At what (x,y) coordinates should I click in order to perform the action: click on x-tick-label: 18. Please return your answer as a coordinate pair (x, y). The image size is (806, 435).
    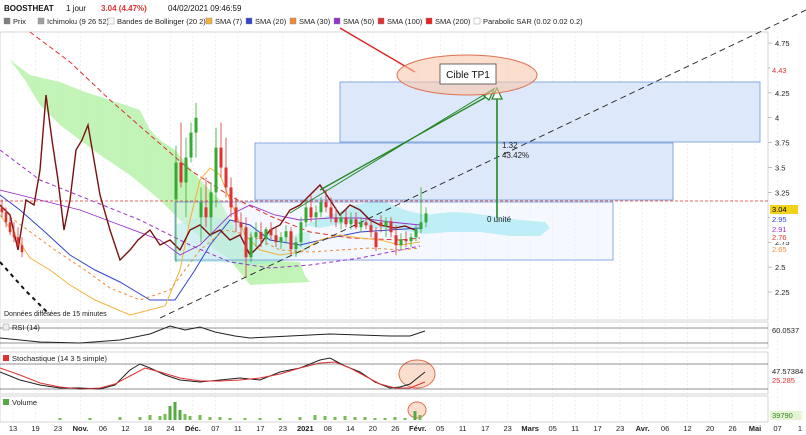
    Looking at the image, I should click on (148, 428).